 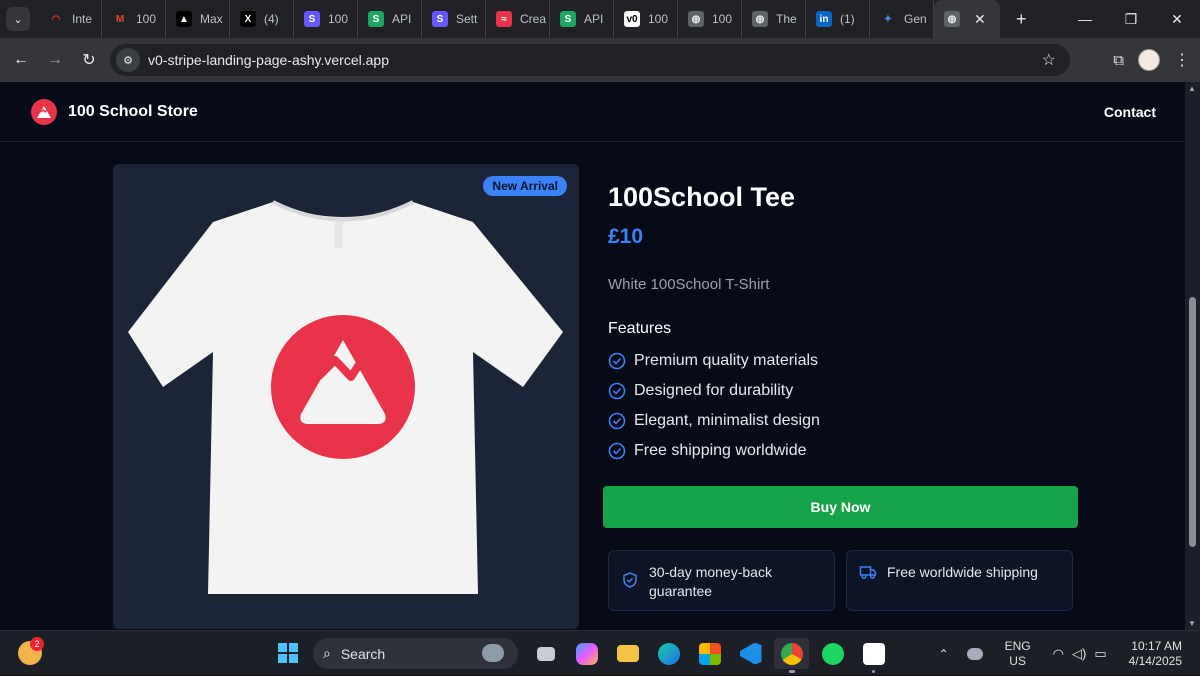 What do you see at coordinates (617, 361) in the screenshot?
I see `check-circle-icon` at bounding box center [617, 361].